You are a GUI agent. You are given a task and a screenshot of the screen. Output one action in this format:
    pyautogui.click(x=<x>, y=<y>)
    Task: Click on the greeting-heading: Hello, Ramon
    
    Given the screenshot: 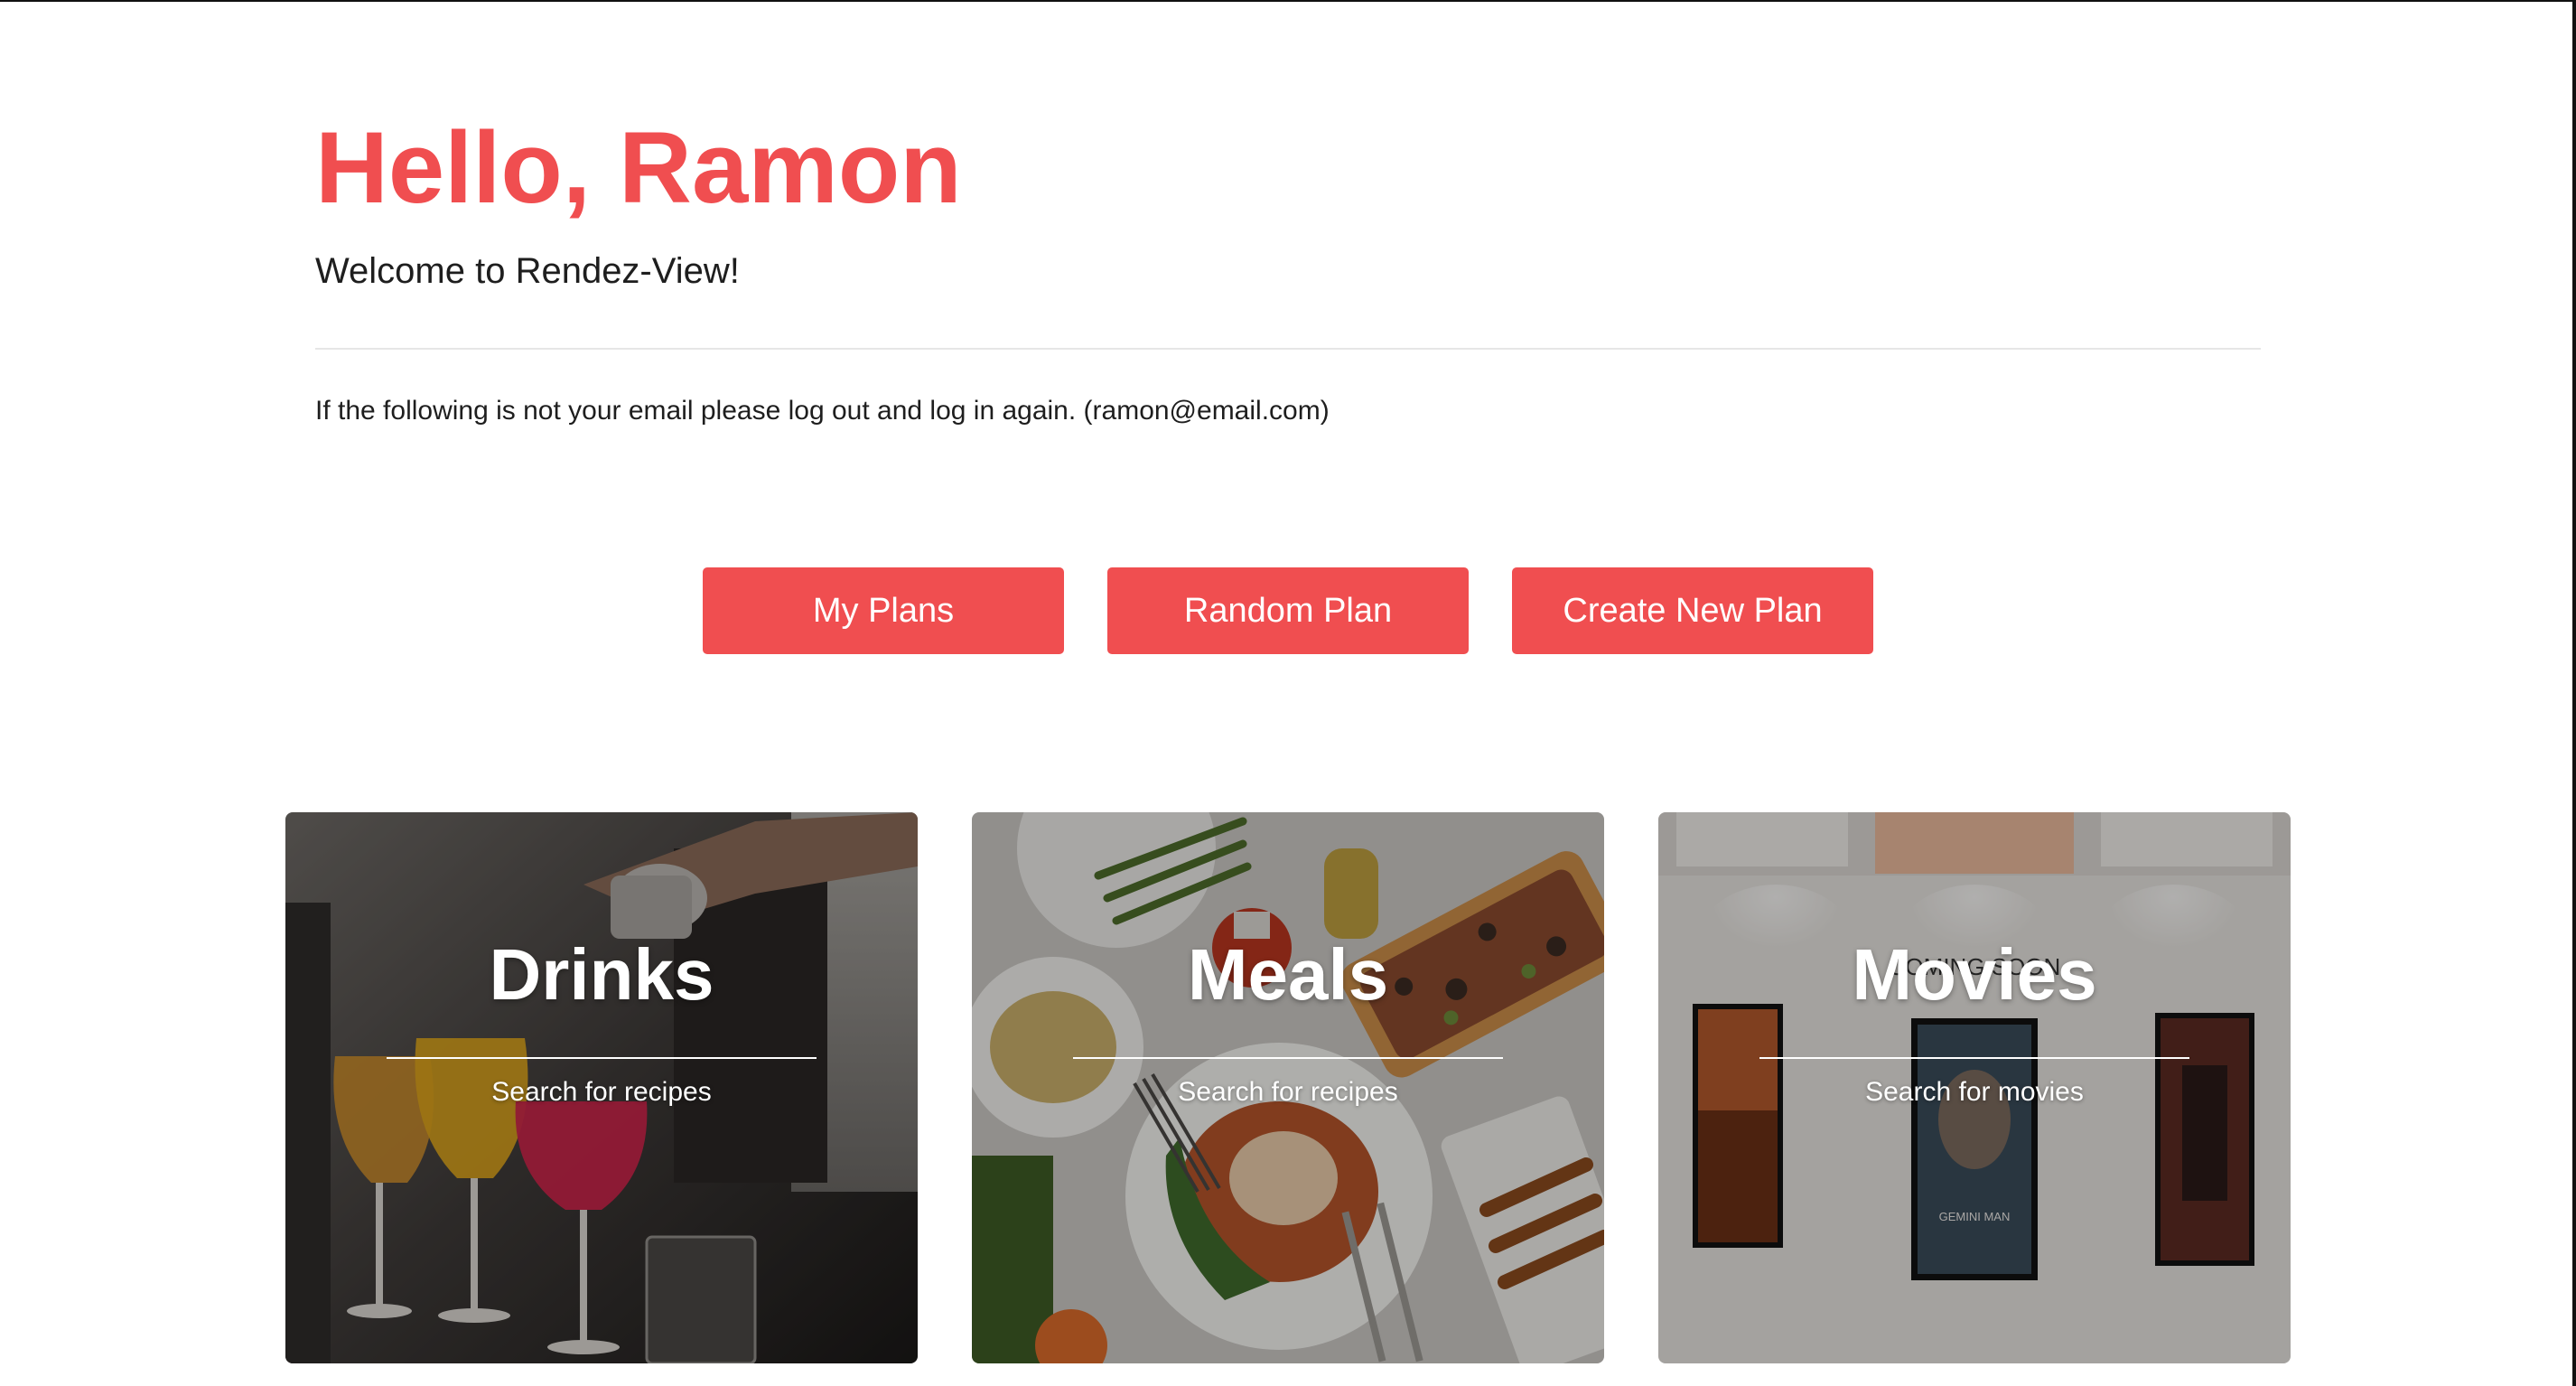 What is the action you would take?
    pyautogui.click(x=638, y=168)
    